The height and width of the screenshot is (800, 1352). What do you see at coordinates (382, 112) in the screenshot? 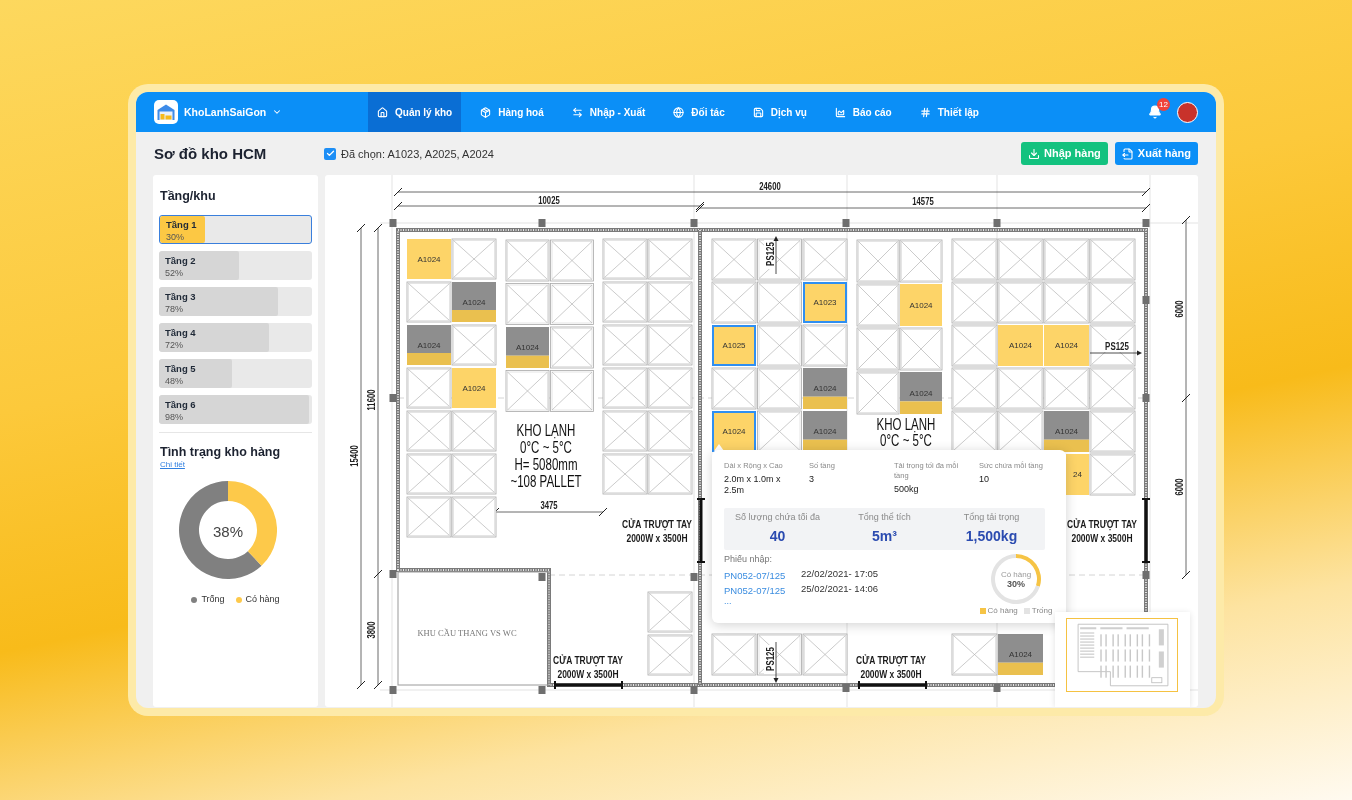
I see `home-icon` at bounding box center [382, 112].